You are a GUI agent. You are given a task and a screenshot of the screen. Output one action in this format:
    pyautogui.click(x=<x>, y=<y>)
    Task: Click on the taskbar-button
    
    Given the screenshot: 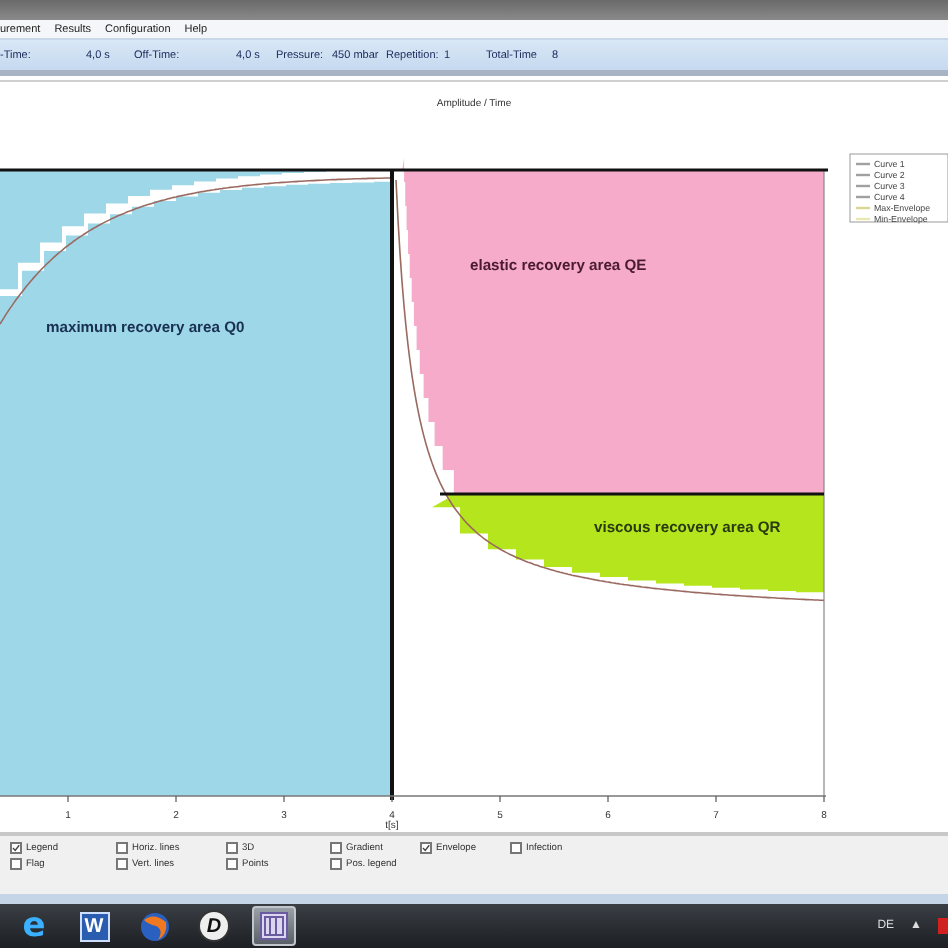 What is the action you would take?
    pyautogui.click(x=274, y=926)
    